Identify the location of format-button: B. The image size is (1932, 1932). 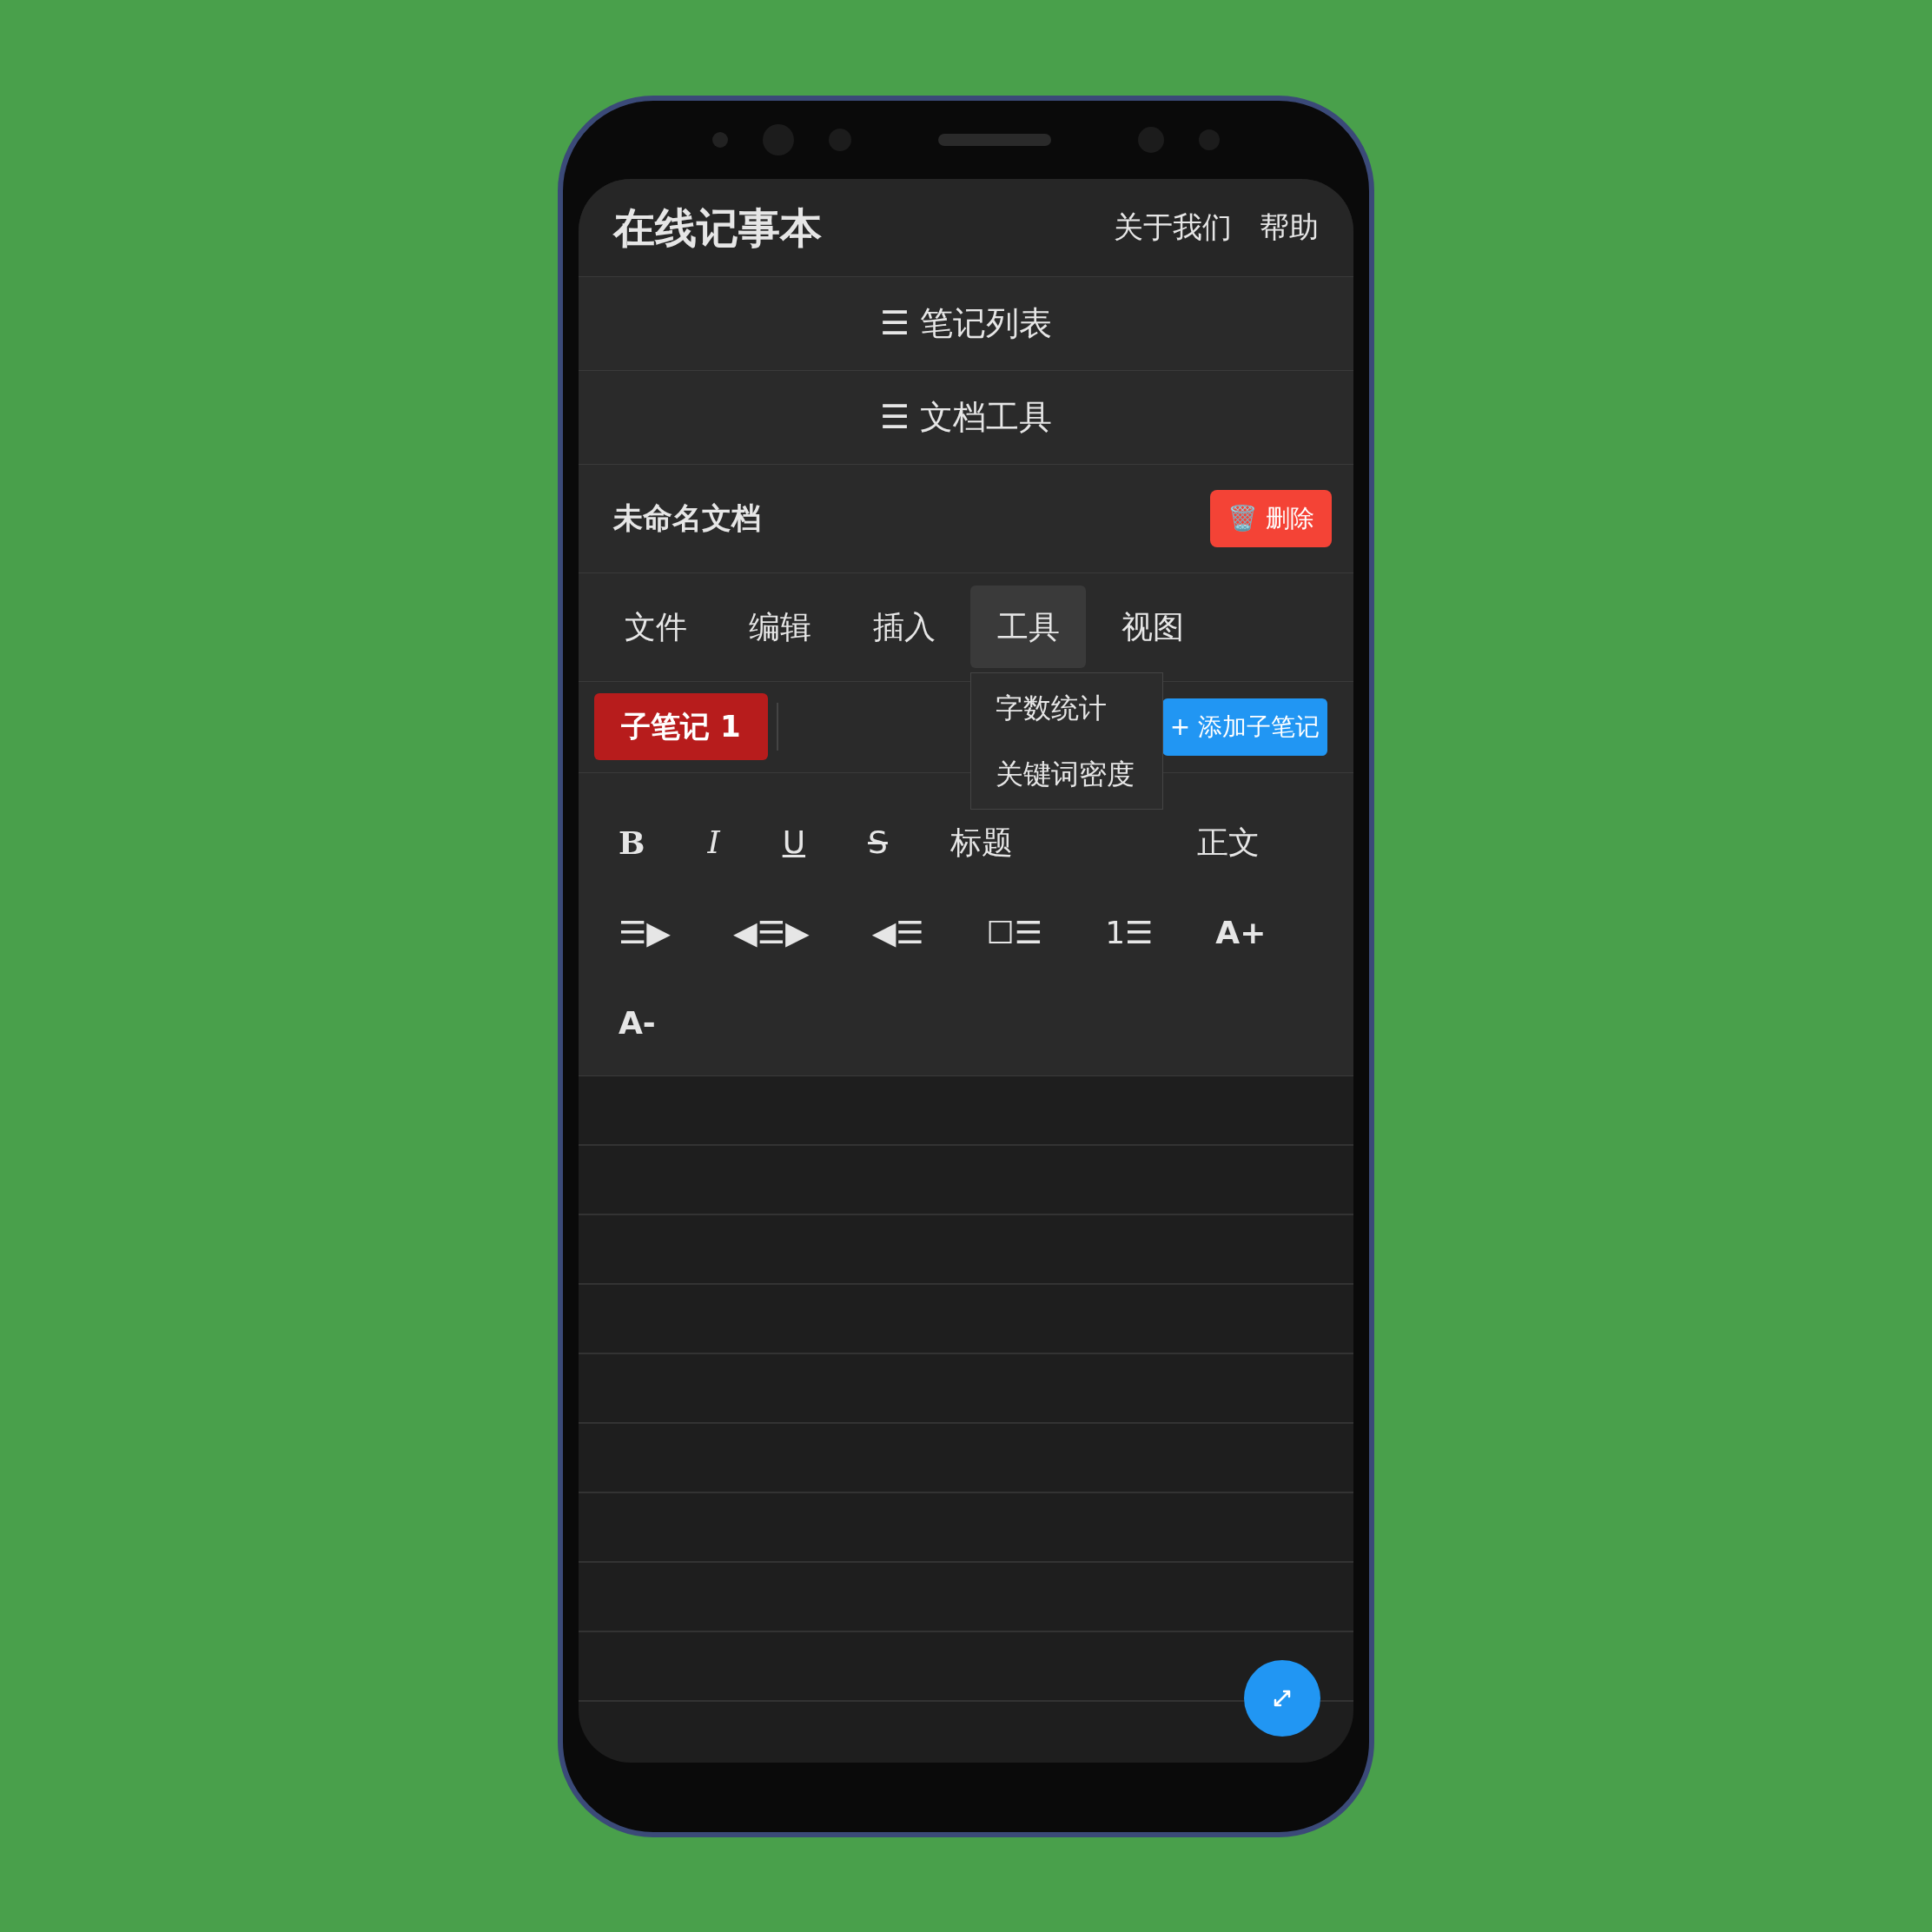
(632, 842).